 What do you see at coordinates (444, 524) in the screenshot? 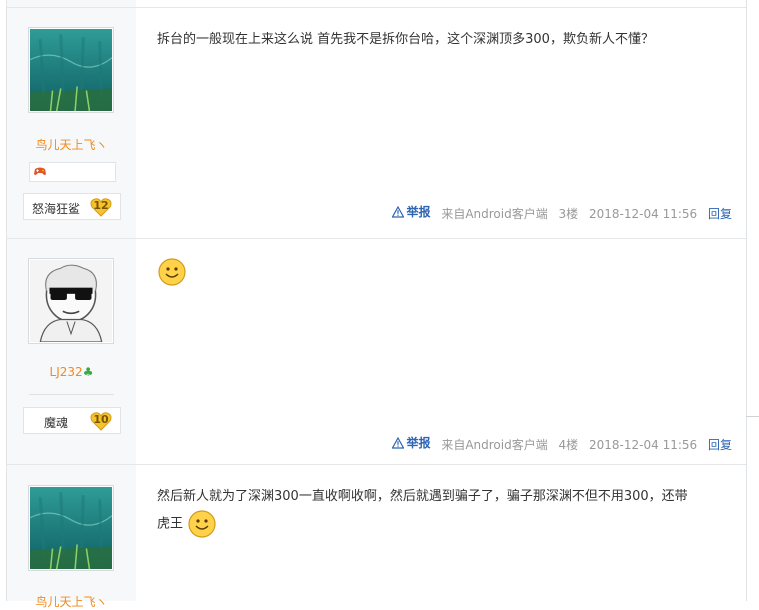
I see `post-text-line-2: 虎王` at bounding box center [444, 524].